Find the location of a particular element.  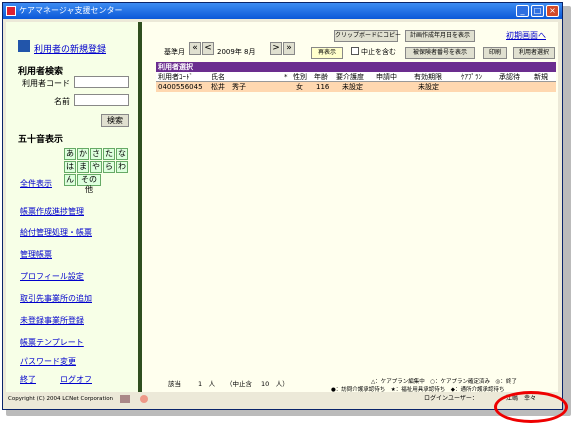

column-header: 氏名 is located at coordinates (218, 77).